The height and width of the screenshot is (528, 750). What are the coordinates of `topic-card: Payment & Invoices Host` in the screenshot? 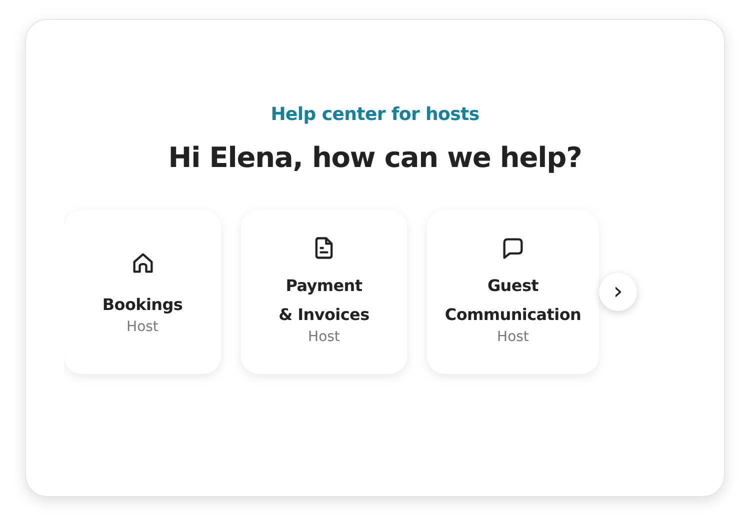 It's located at (324, 292).